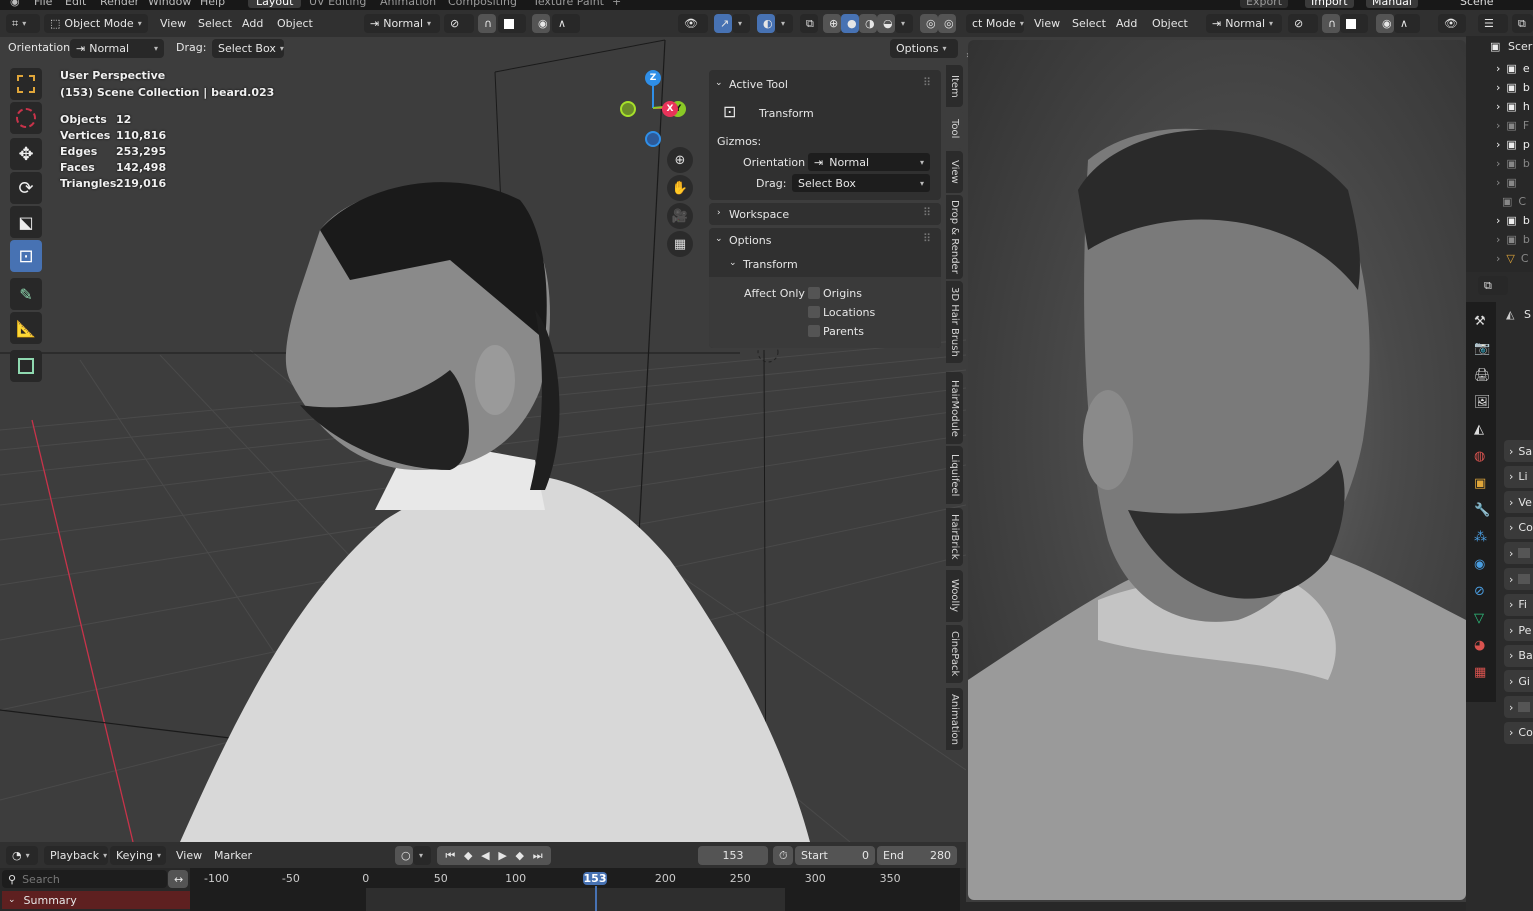 The height and width of the screenshot is (911, 1533). I want to click on start-frame-field: Start 0, so click(835, 855).